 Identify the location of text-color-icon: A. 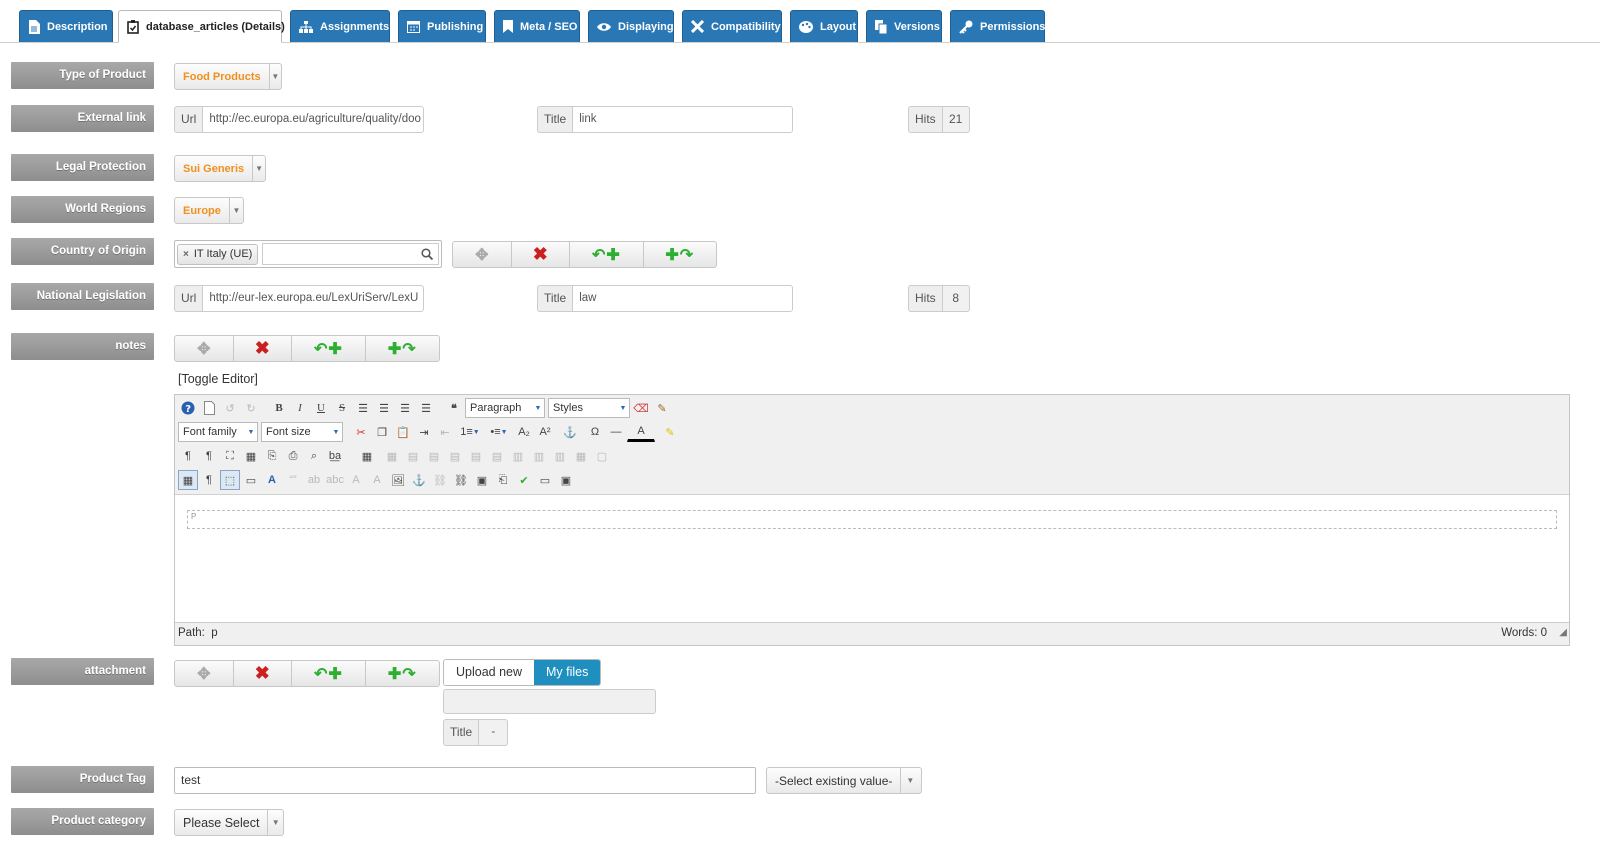
(641, 432).